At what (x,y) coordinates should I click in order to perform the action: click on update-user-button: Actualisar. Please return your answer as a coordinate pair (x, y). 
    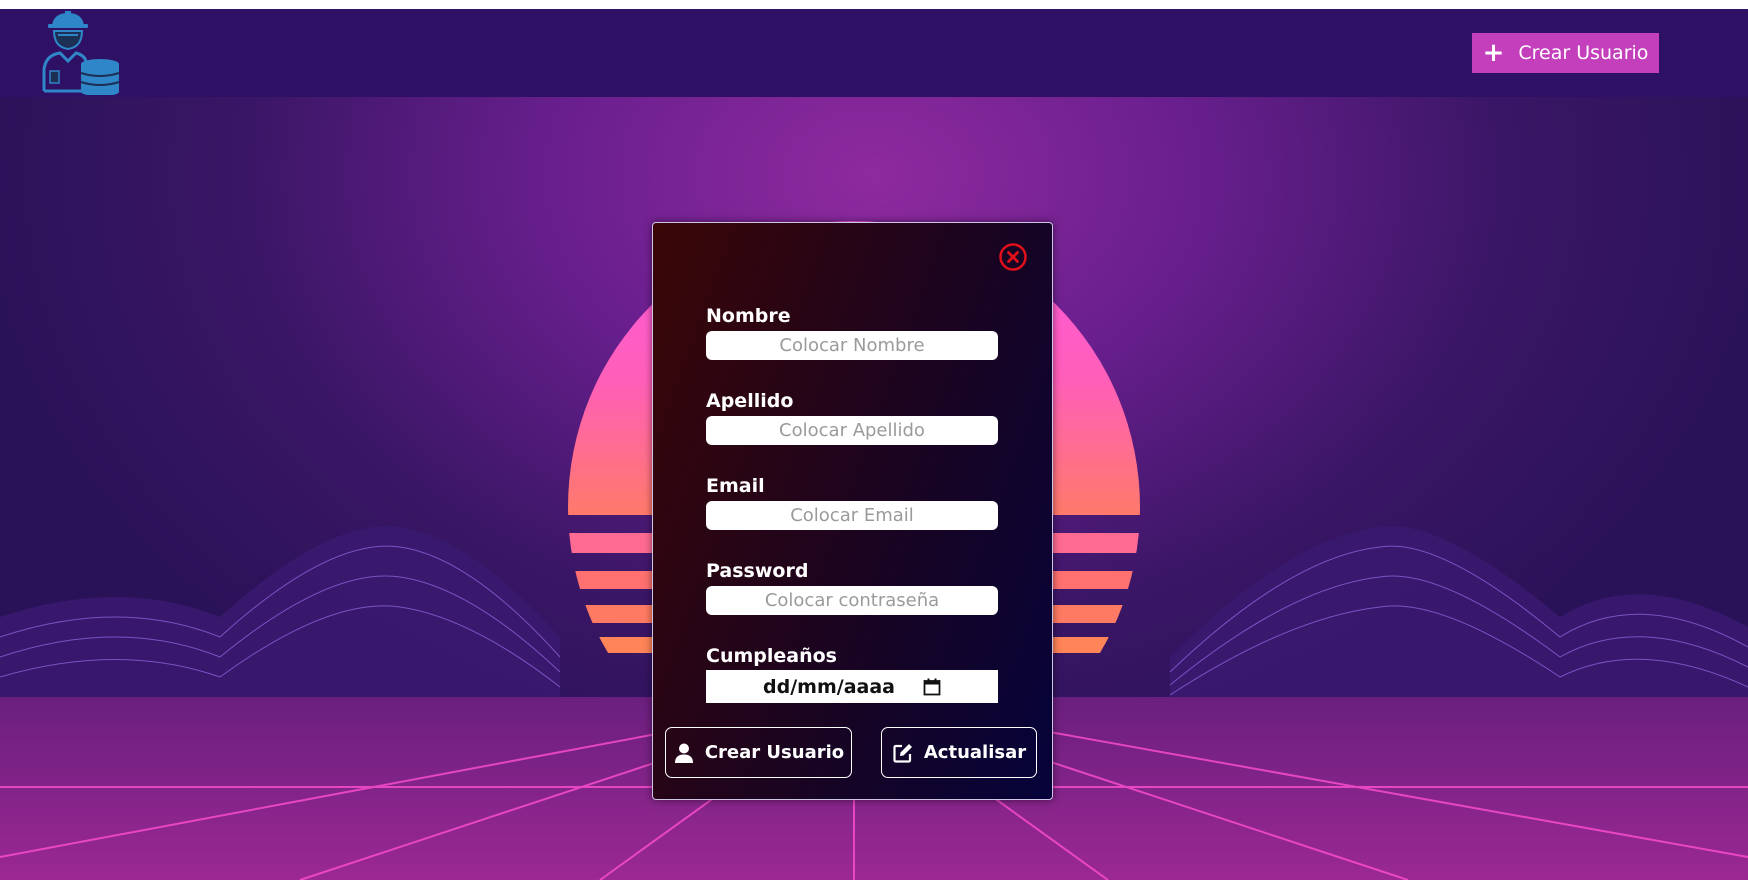
    Looking at the image, I should click on (959, 752).